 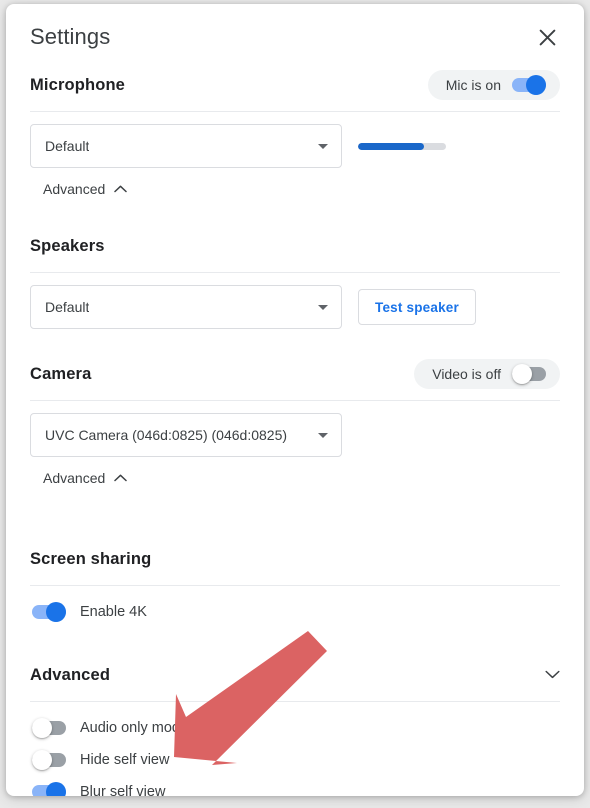 I want to click on speakers-device-row: Default Test speaker, so click(x=295, y=307).